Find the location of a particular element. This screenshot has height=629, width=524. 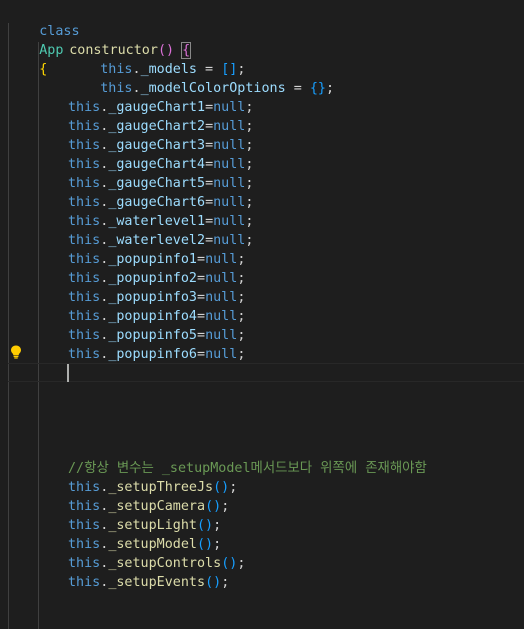

code-line: this._waterlevel2=null; is located at coordinates (160, 240).